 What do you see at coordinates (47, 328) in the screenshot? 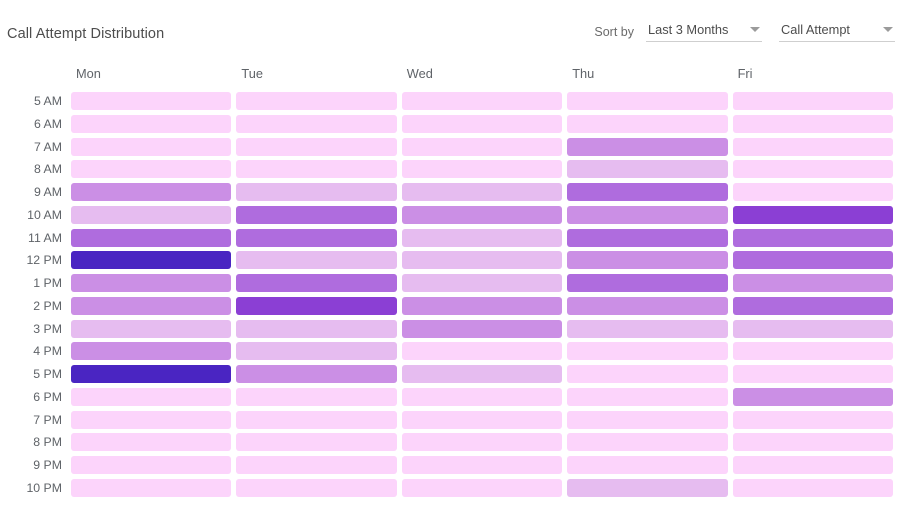
I see `row-label-3-pm: 3 PM` at bounding box center [47, 328].